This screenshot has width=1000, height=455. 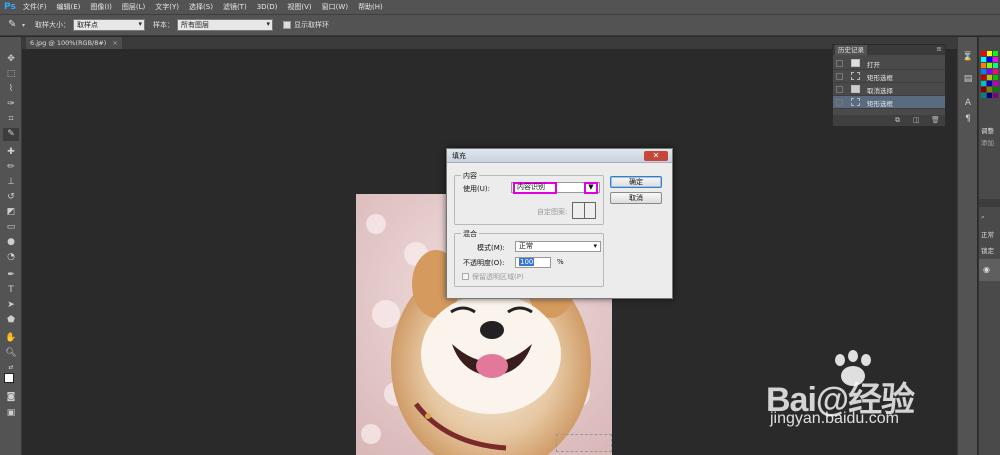 What do you see at coordinates (11, 167) in the screenshot?
I see `brush-tool-icon: ✏` at bounding box center [11, 167].